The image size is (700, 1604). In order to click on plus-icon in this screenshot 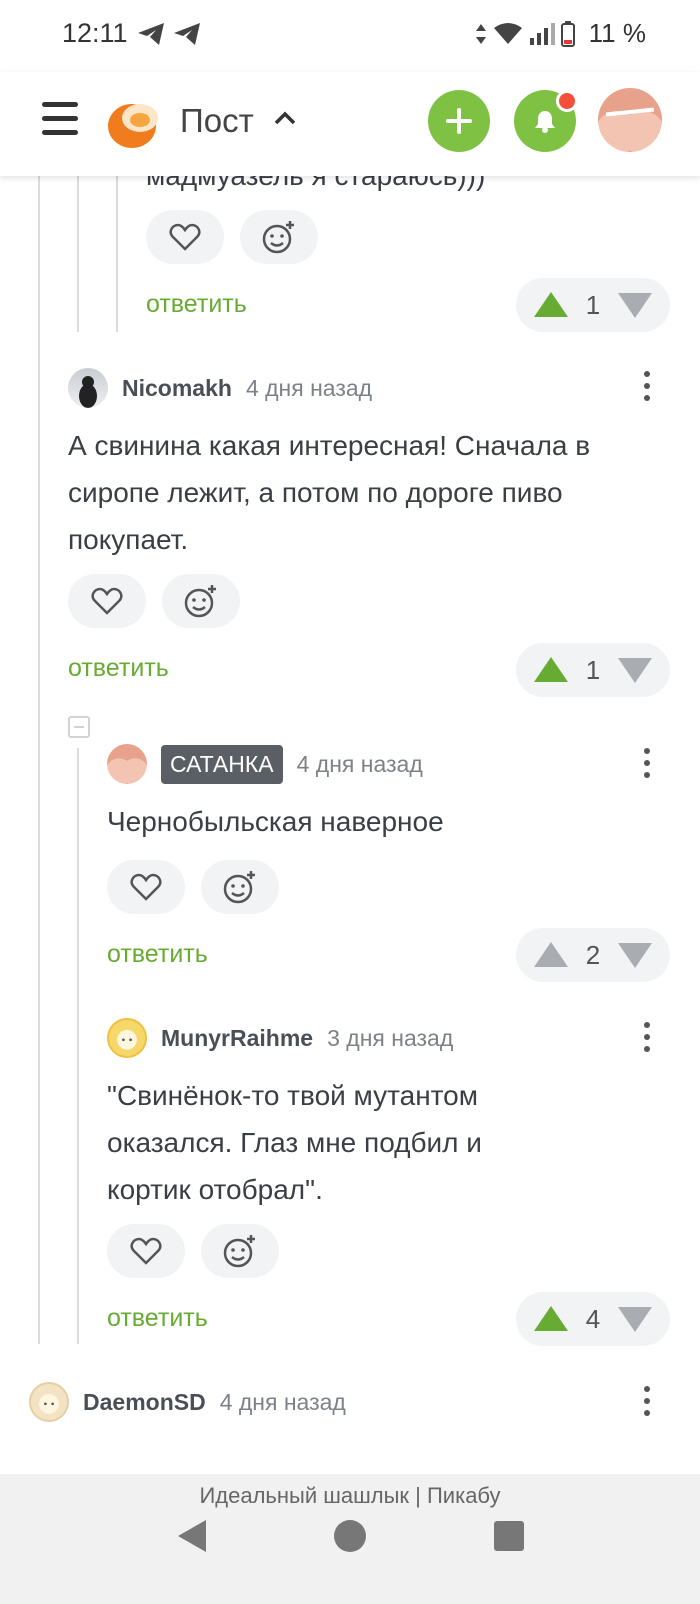, I will do `click(459, 121)`.